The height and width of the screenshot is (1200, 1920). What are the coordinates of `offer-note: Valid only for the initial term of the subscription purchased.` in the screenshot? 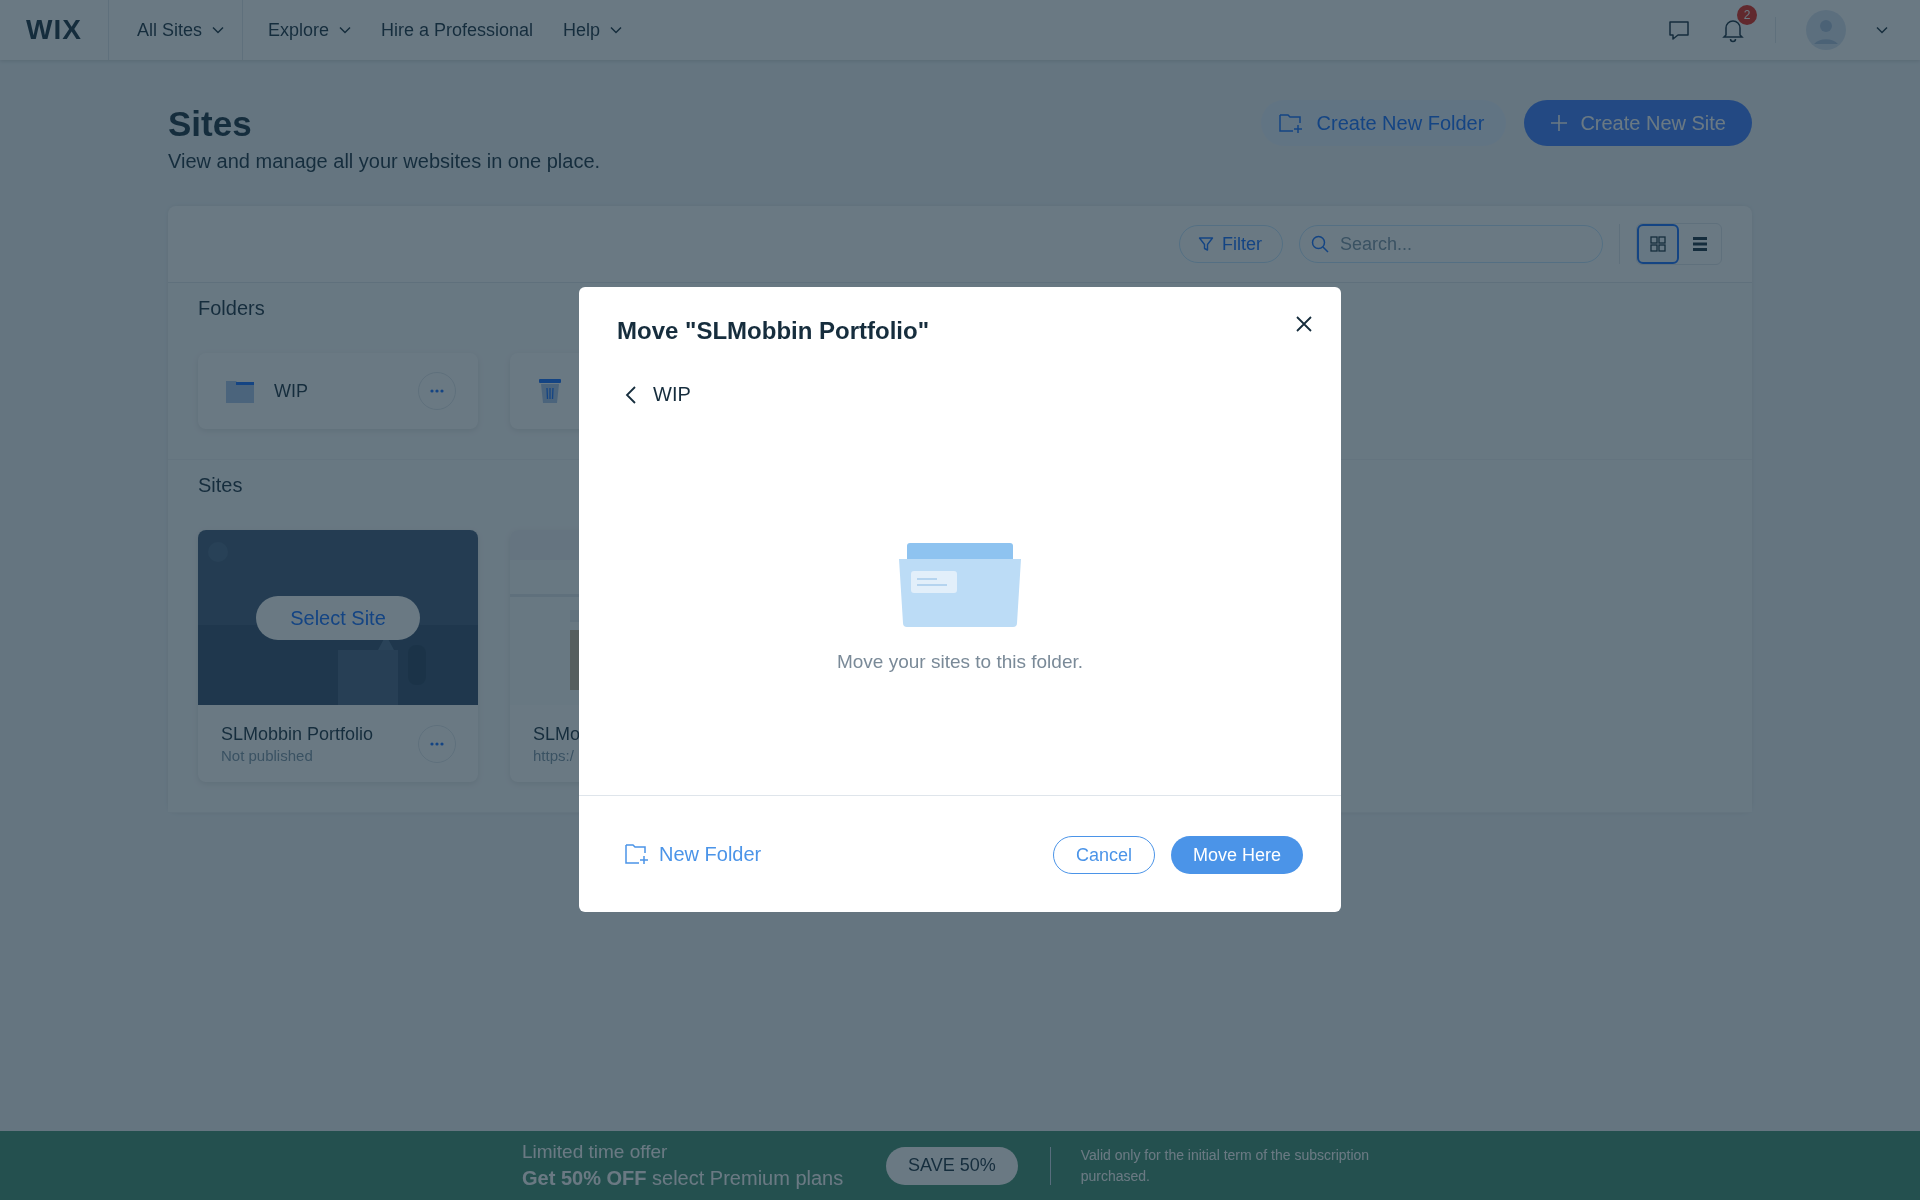 It's located at (1225, 1166).